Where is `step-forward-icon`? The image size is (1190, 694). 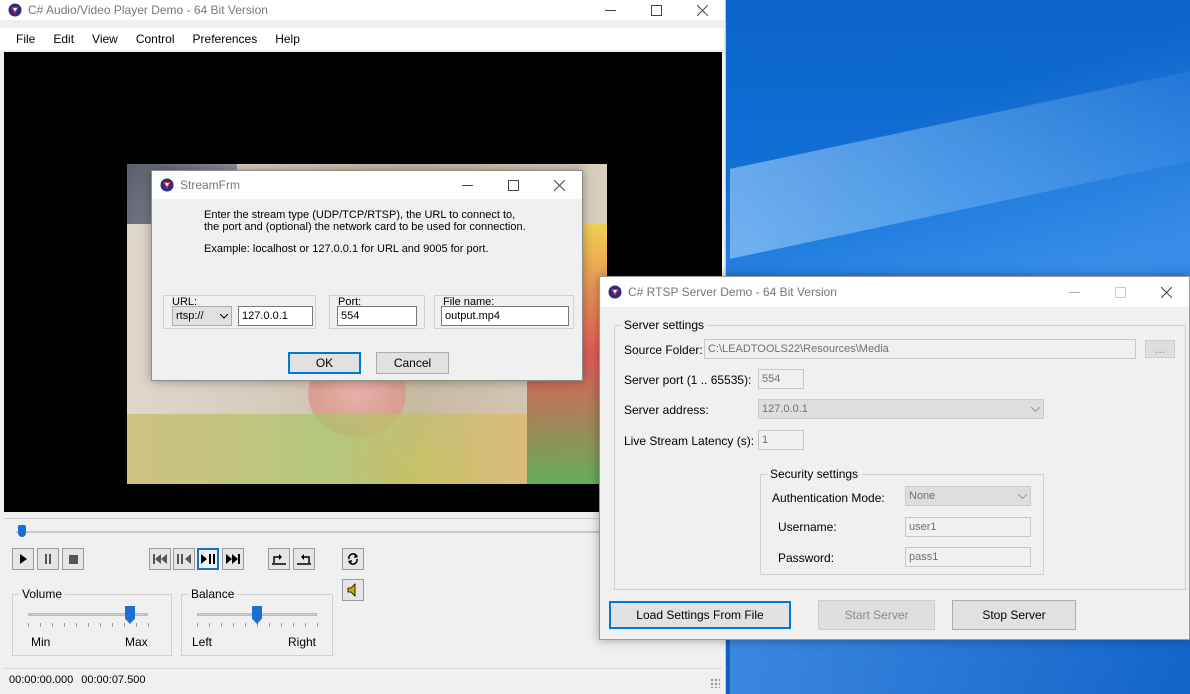 step-forward-icon is located at coordinates (208, 559).